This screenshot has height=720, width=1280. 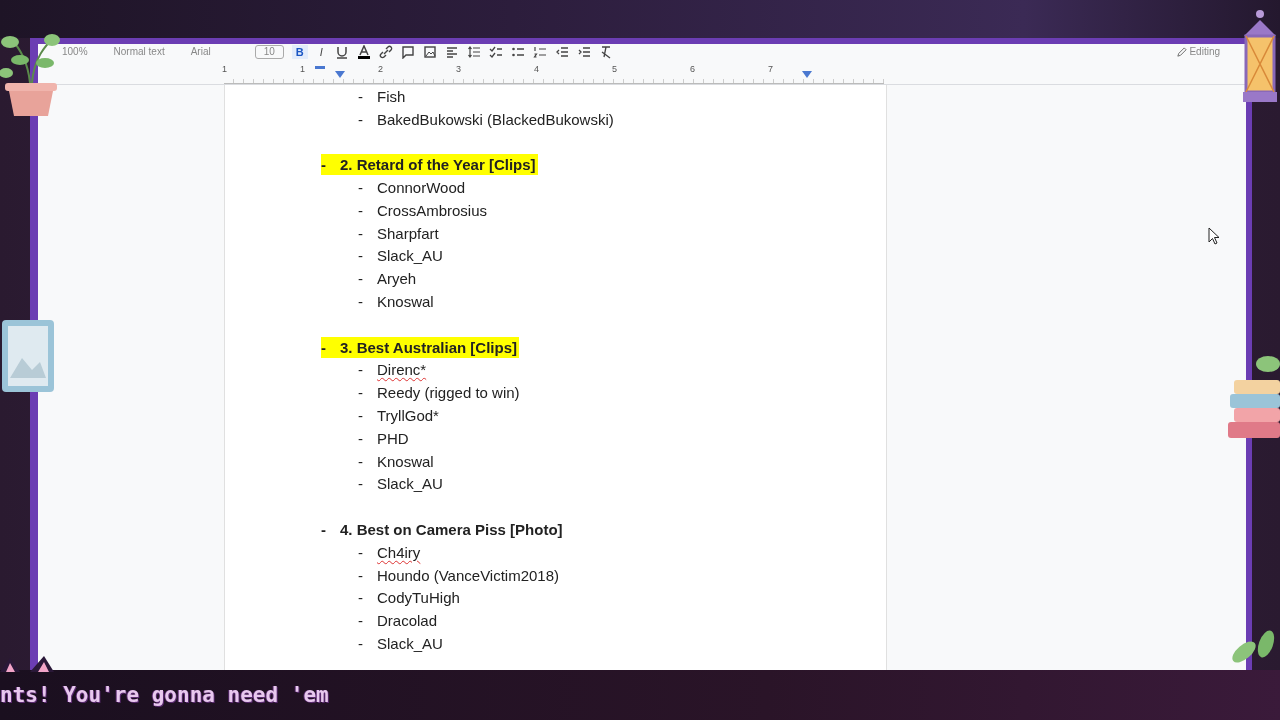 I want to click on list-item-text: Direnc*, so click(x=402, y=370).